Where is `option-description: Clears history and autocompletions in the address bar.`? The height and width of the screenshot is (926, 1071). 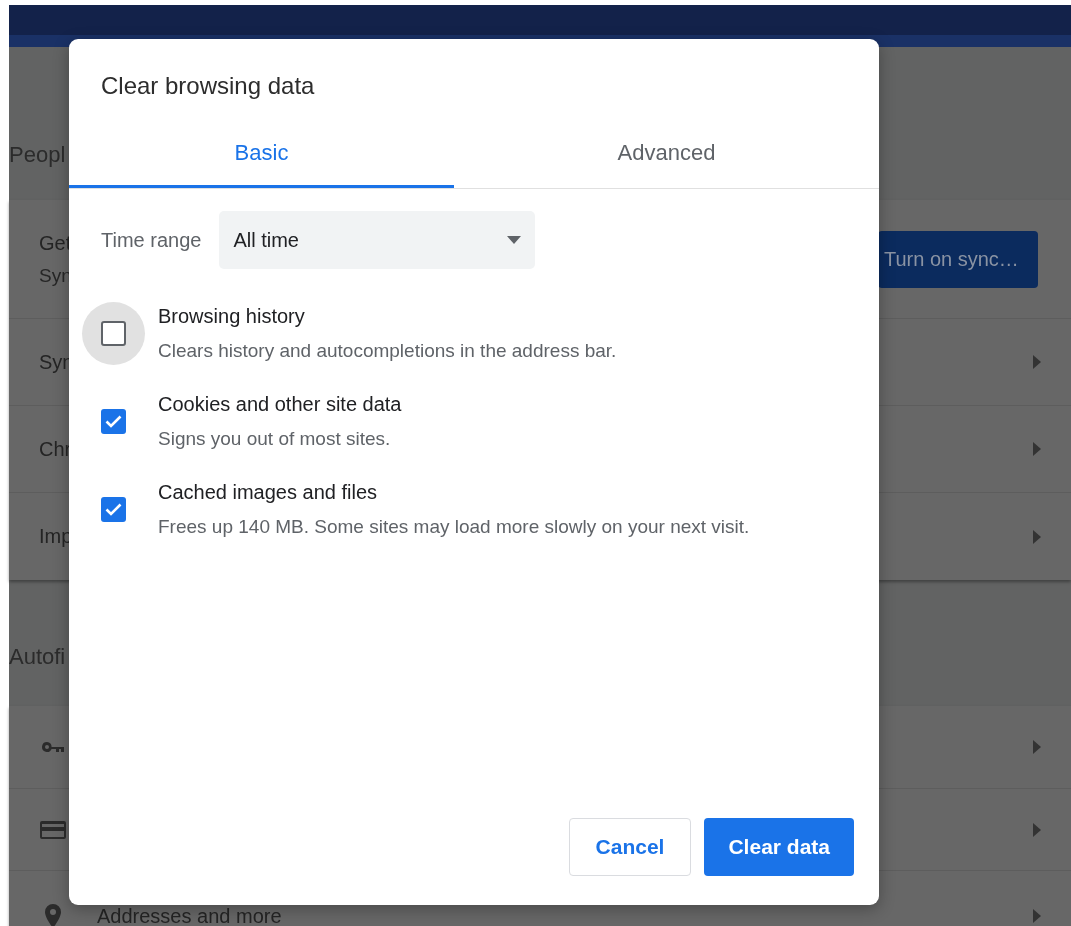
option-description: Clears history and autocompletions in the address bar. is located at coordinates (387, 351).